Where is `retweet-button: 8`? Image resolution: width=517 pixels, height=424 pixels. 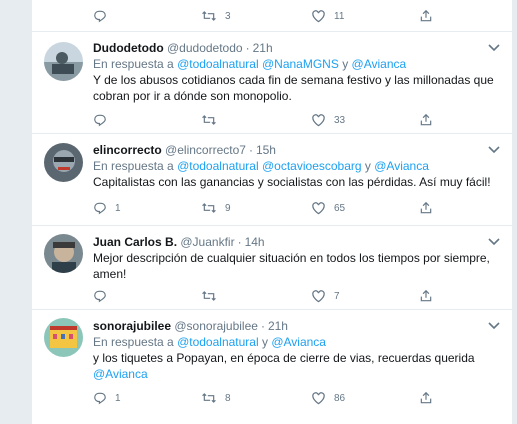
retweet-button: 8 is located at coordinates (216, 398).